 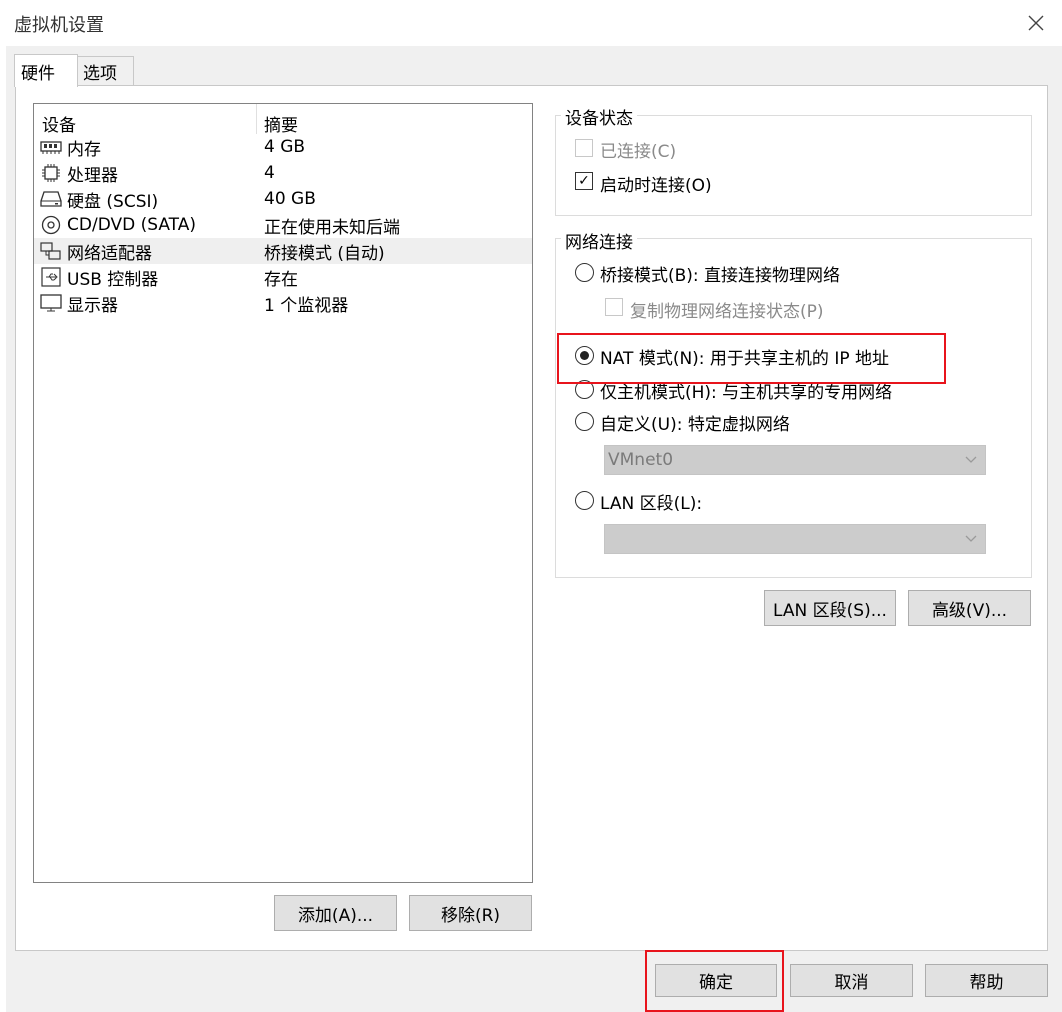 I want to click on custom-label: 自定义(U): 特定虚拟网络, so click(x=695, y=425).